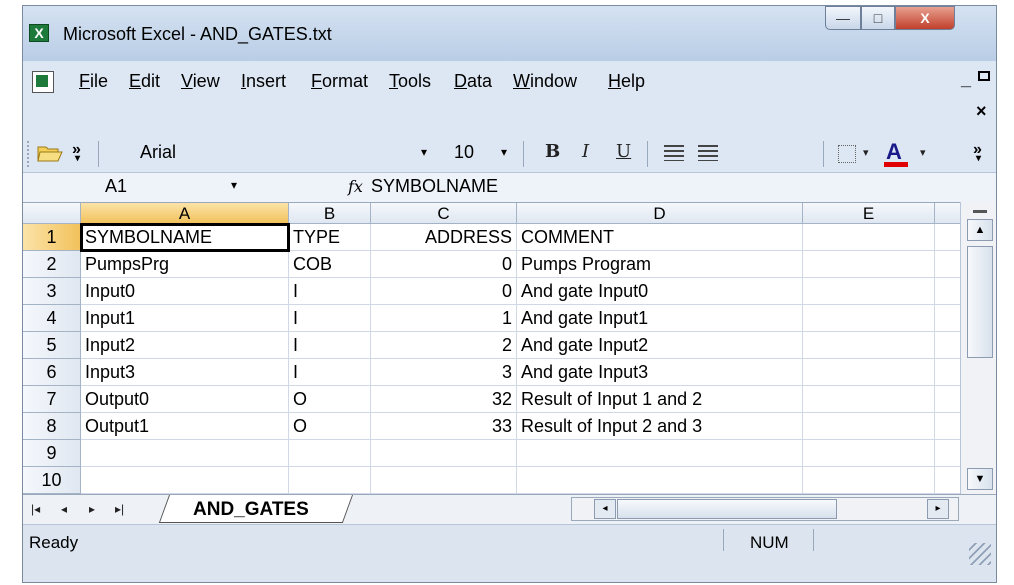 This screenshot has height=585, width=1014. What do you see at coordinates (158, 152) in the screenshot?
I see `font-name-select: Arial` at bounding box center [158, 152].